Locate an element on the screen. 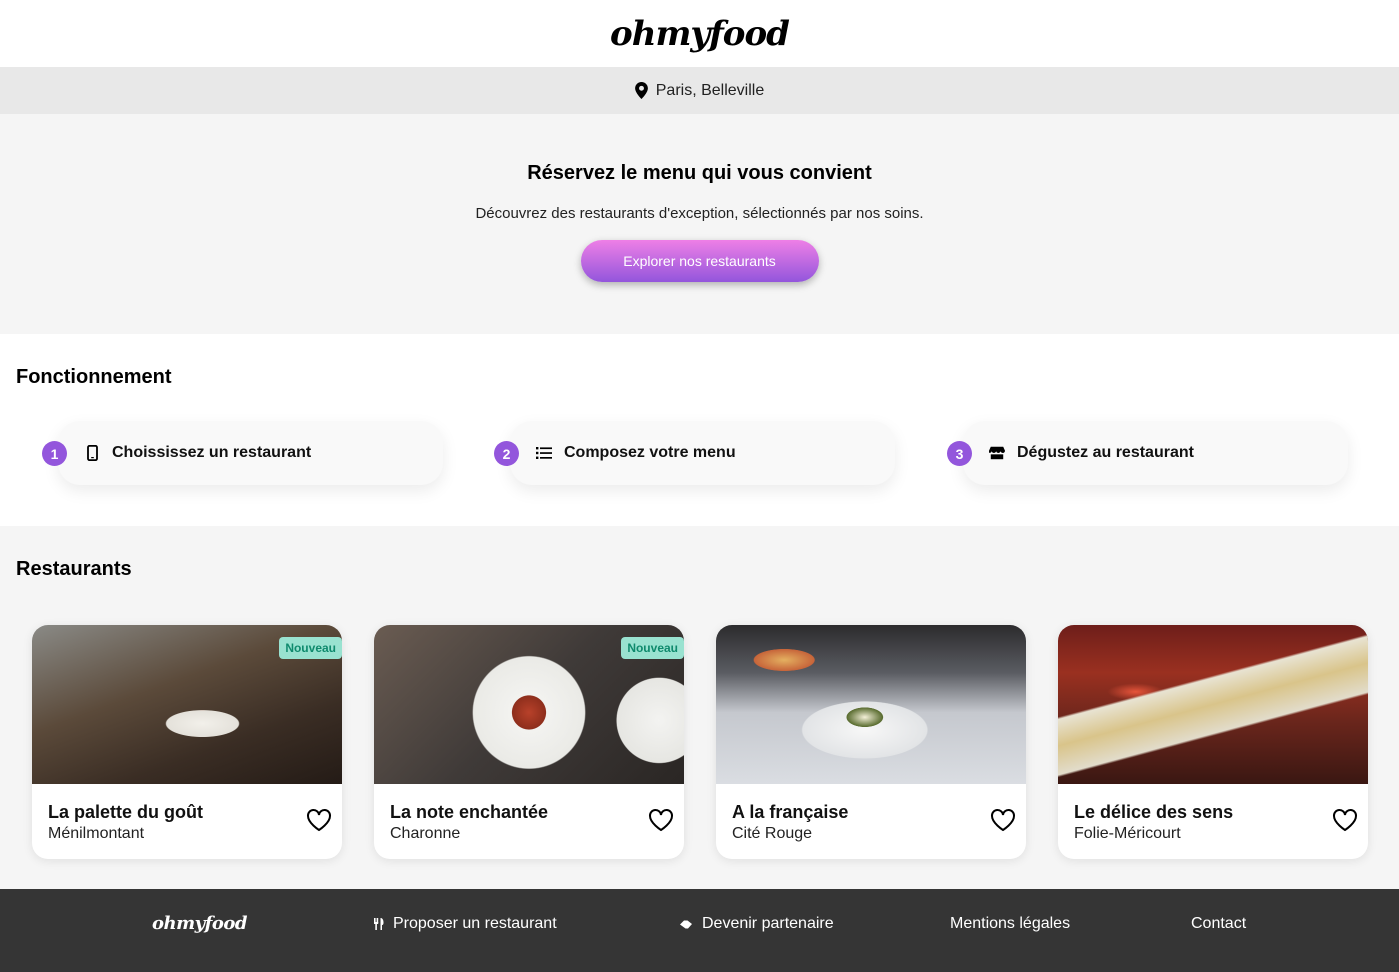 This screenshot has width=1399, height=972. restaurant-info: Le délice des sens Folie-Méricourt is located at coordinates (1213, 813).